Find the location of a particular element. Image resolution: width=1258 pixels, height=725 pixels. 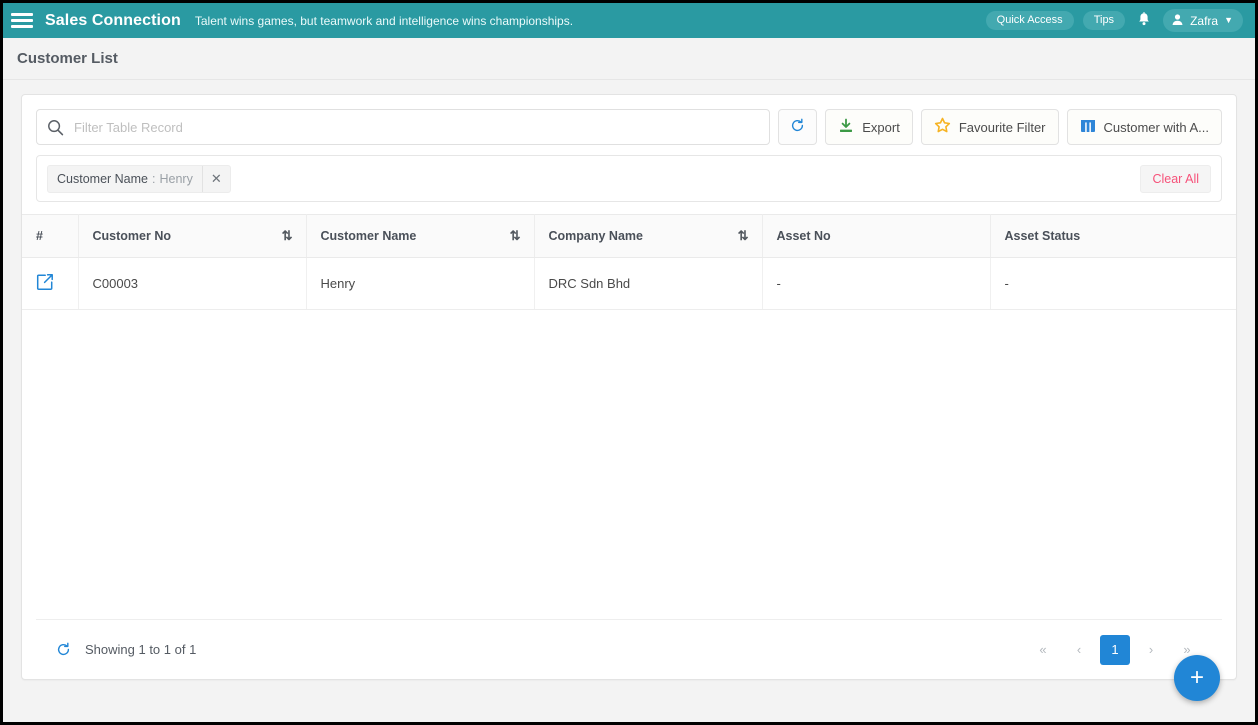

app-brand-title: Sales Connection is located at coordinates (113, 21).